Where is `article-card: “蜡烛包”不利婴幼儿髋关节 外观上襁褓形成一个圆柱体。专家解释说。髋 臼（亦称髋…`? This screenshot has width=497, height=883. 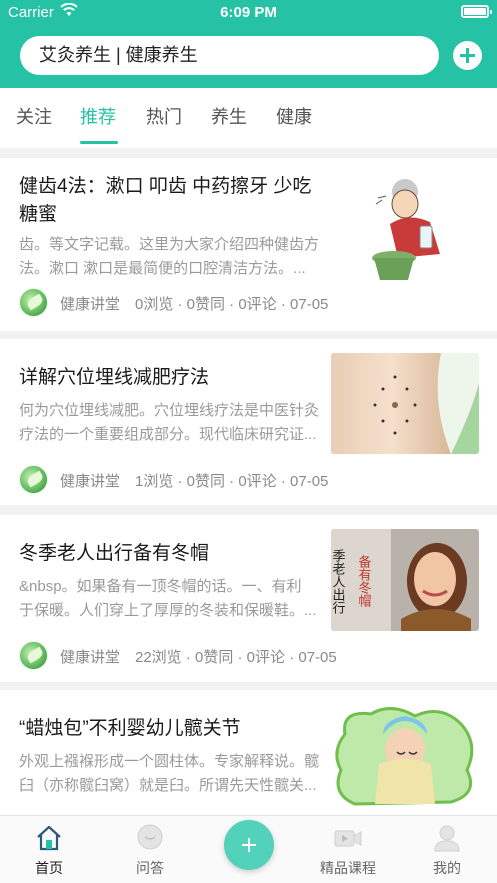 article-card: “蜡烛包”不利婴幼儿髋关节 外观上襁褓形成一个圆柱体。专家解释说。髋 臼（亦称髋… is located at coordinates (248, 752).